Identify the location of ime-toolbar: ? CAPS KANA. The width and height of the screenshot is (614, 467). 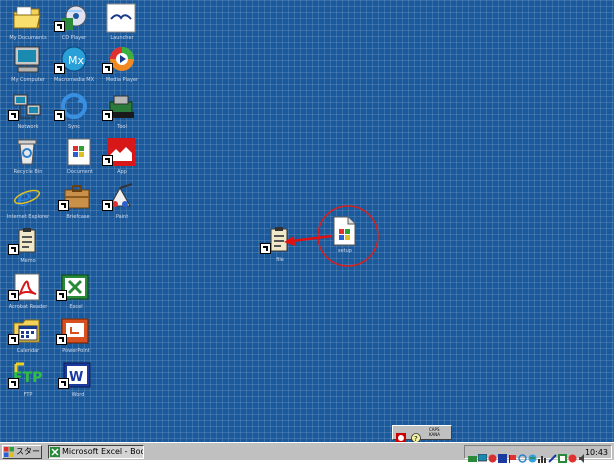
(422, 434).